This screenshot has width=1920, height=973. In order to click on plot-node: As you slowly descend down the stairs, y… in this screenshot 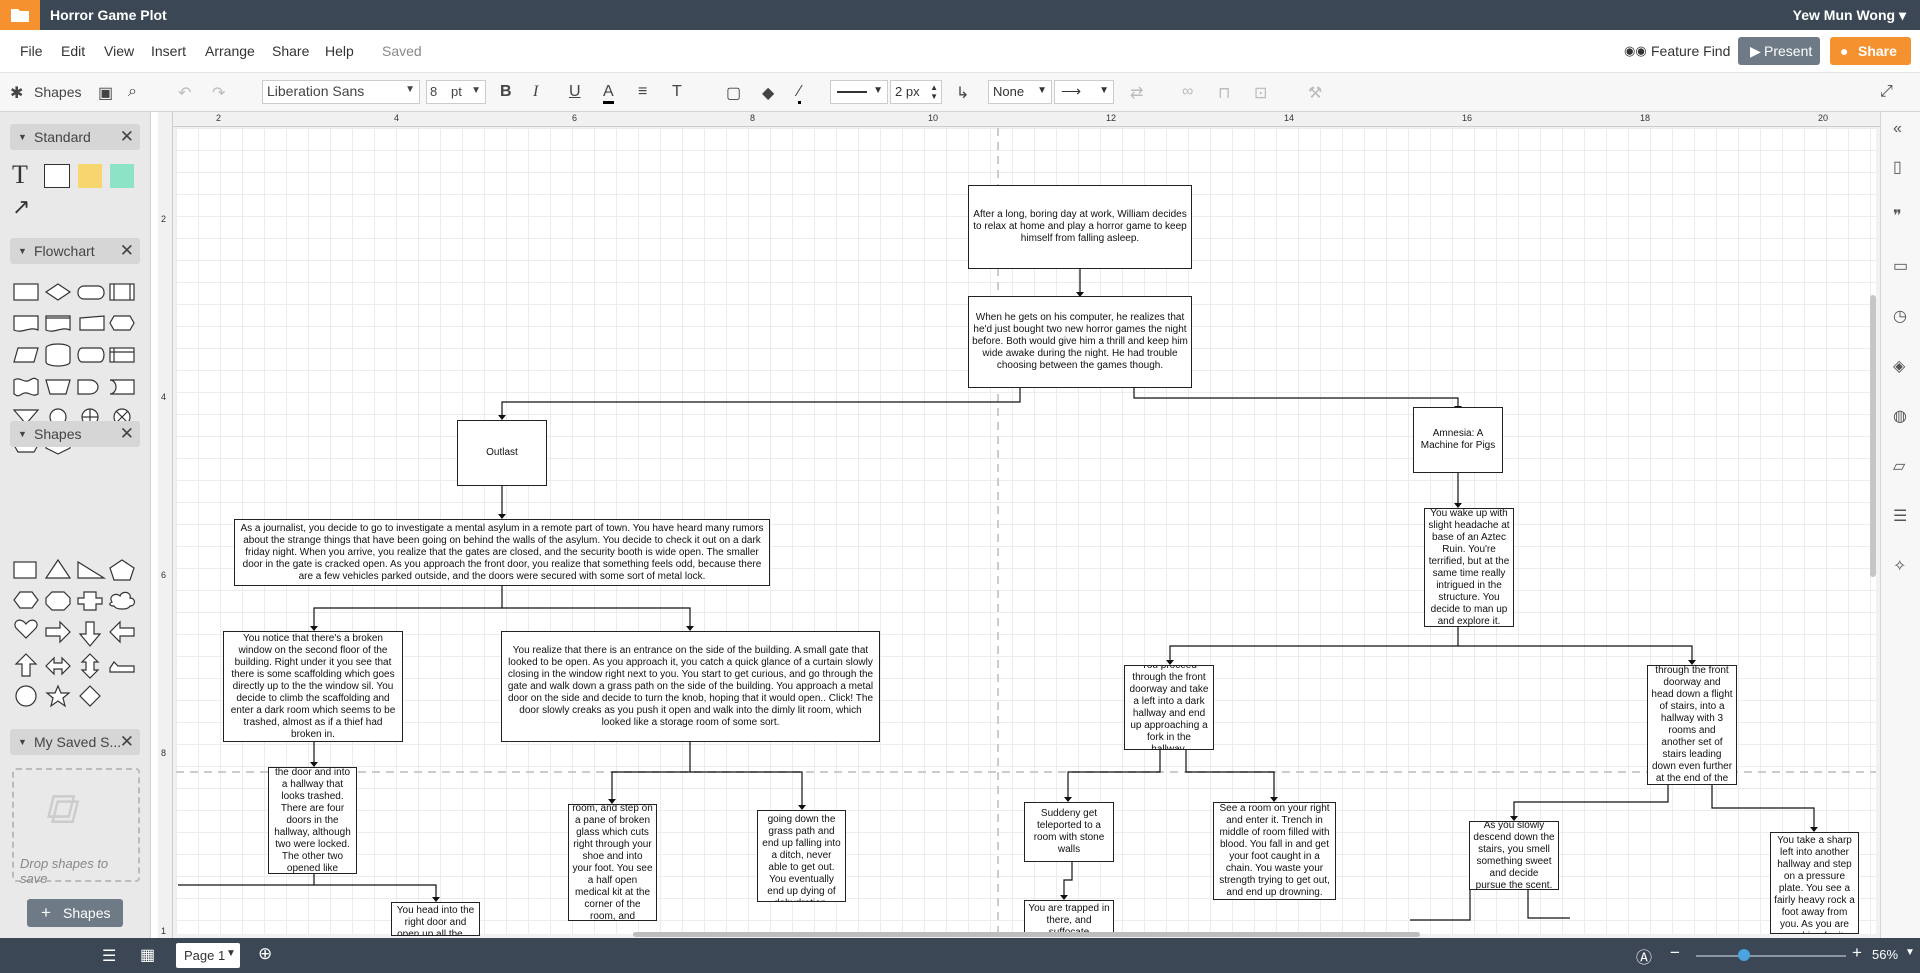, I will do `click(1514, 855)`.